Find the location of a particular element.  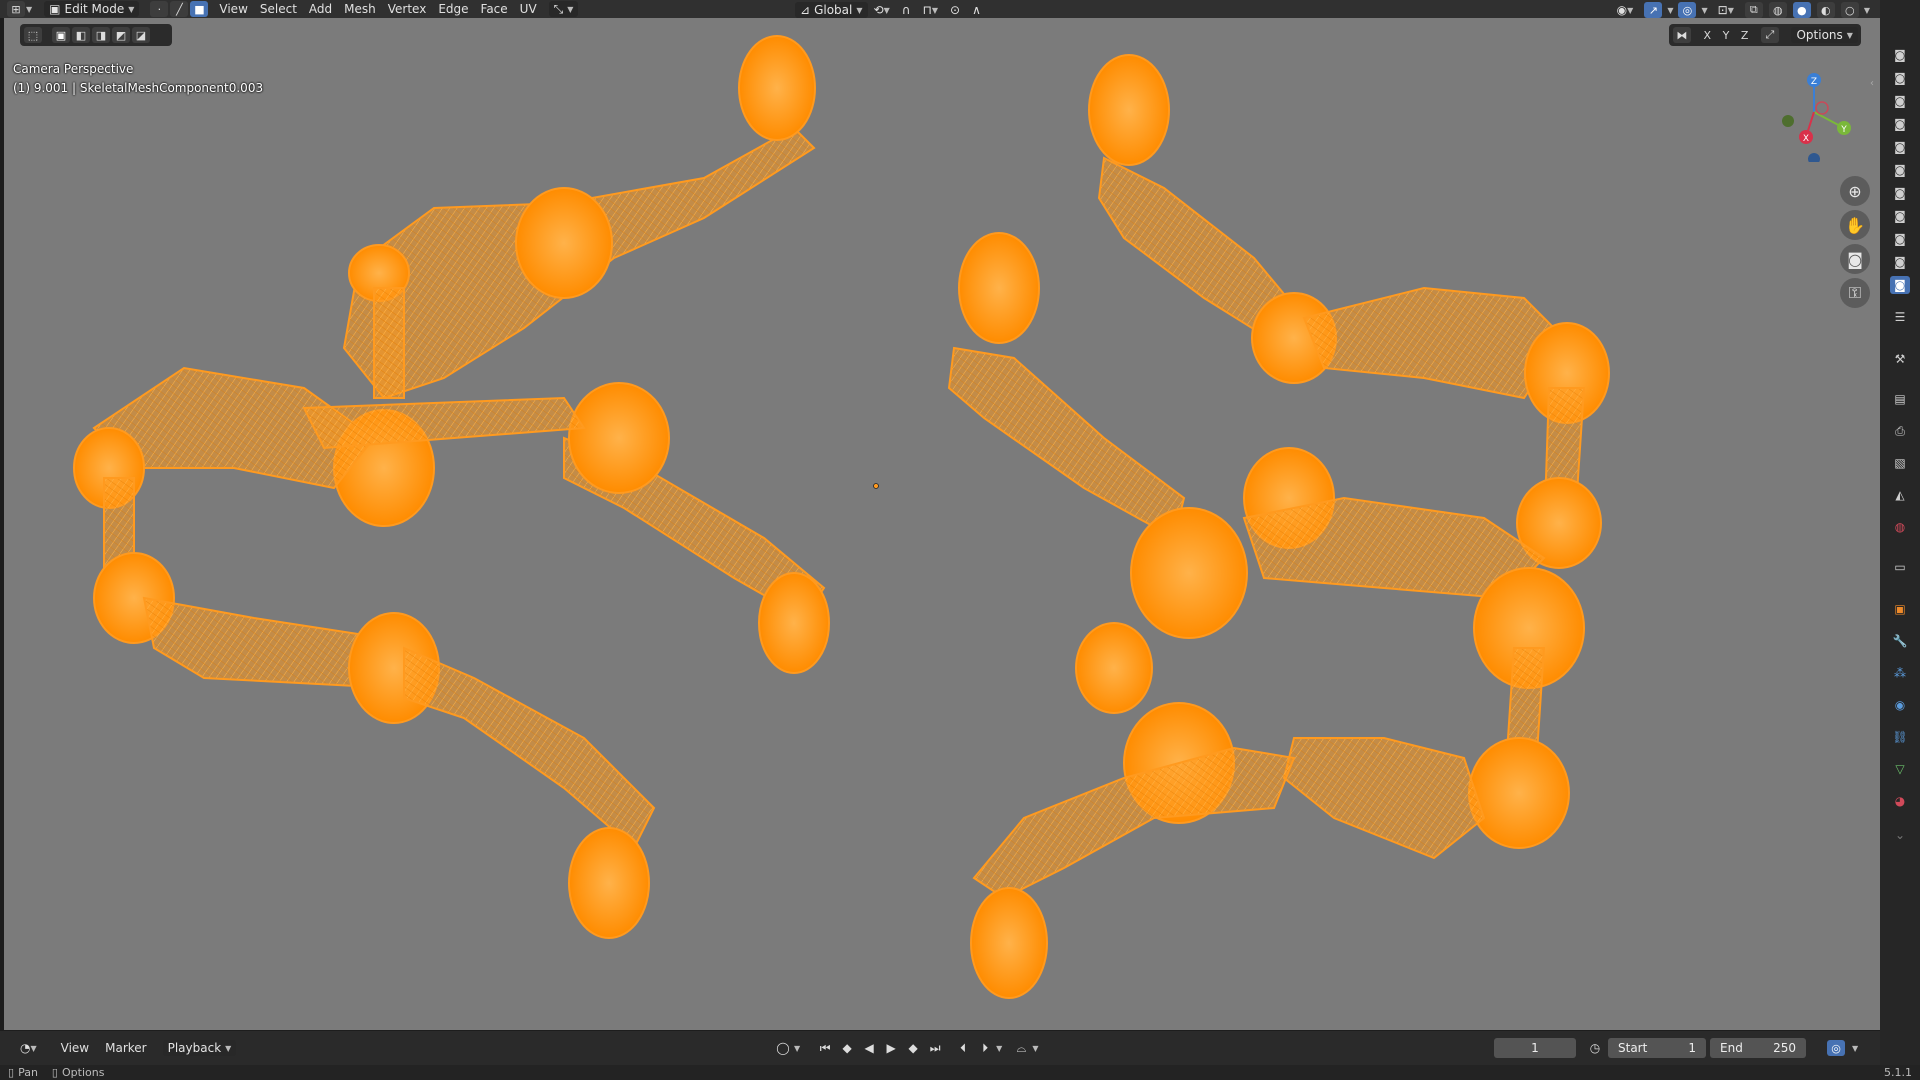

face-select-icon: ■ is located at coordinates (199, 9).